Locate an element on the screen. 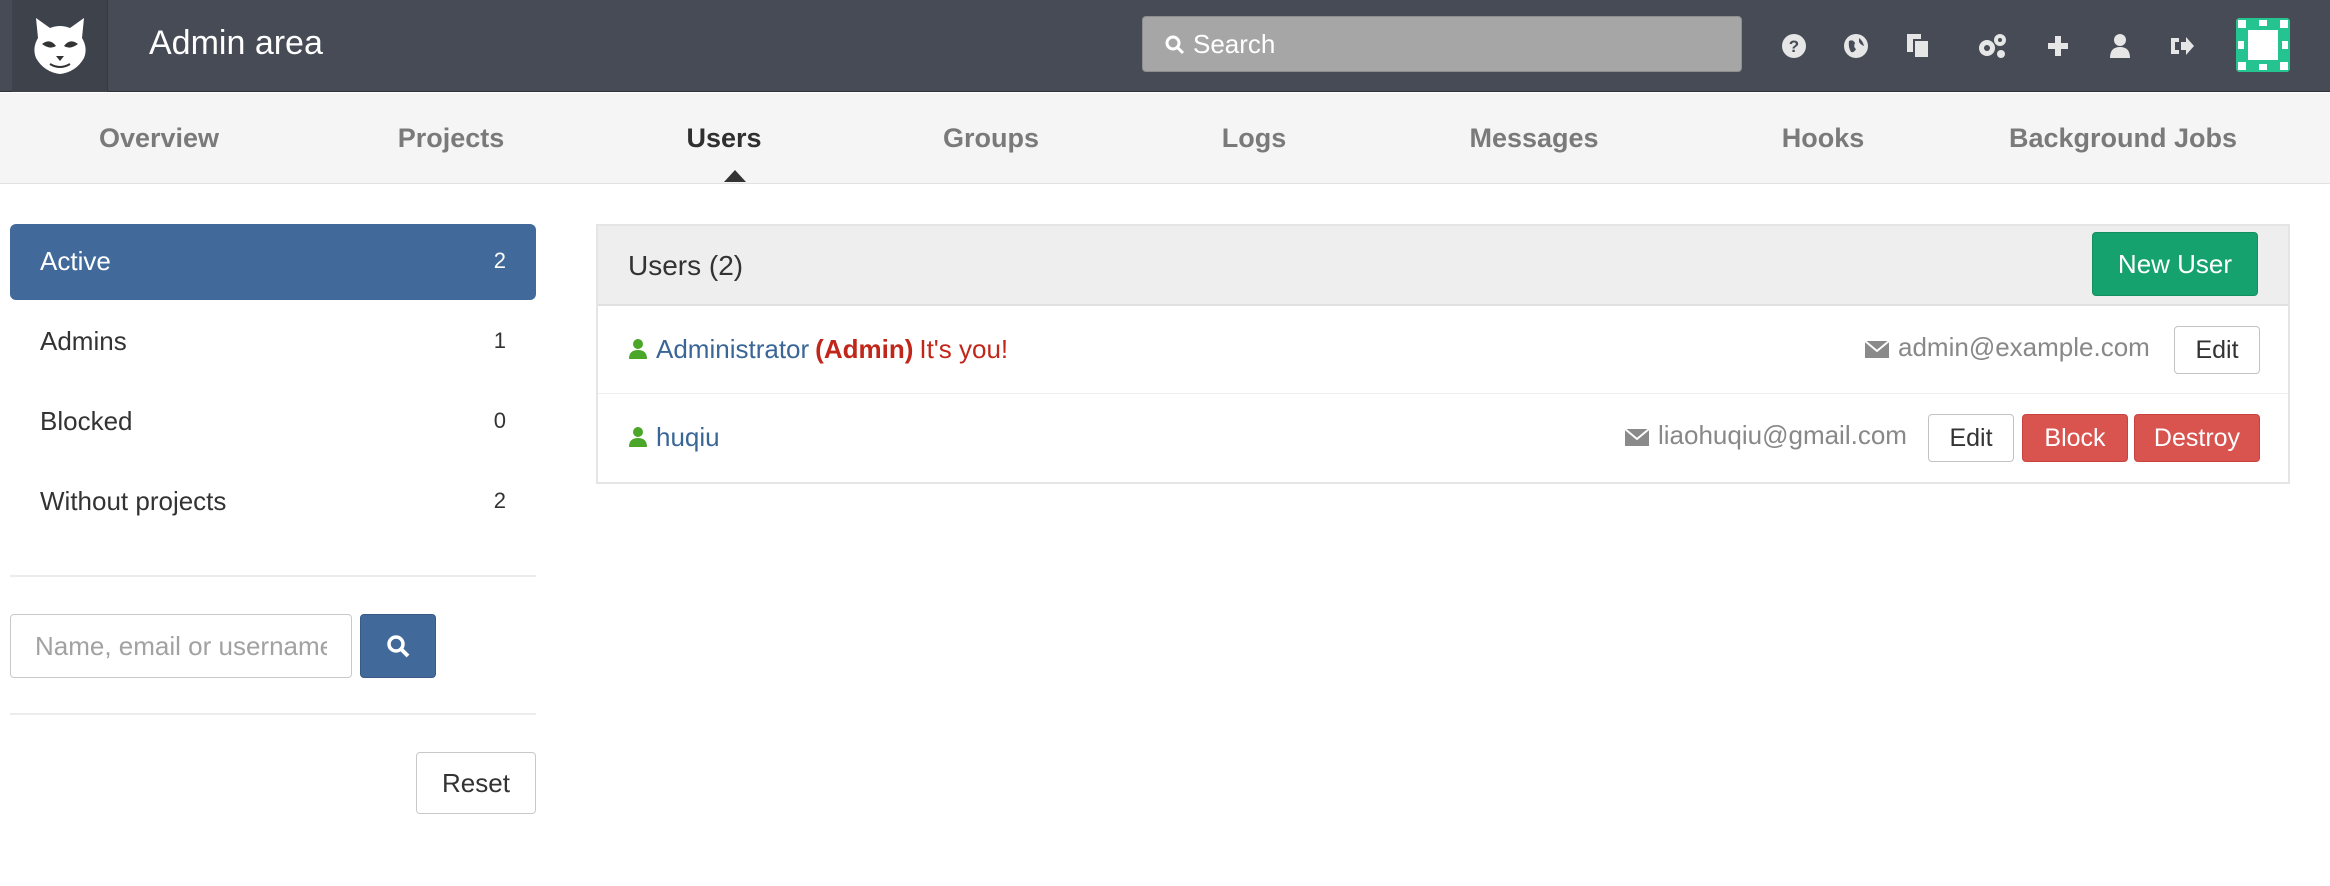 This screenshot has height=886, width=2330. plus-icon is located at coordinates (2058, 46).